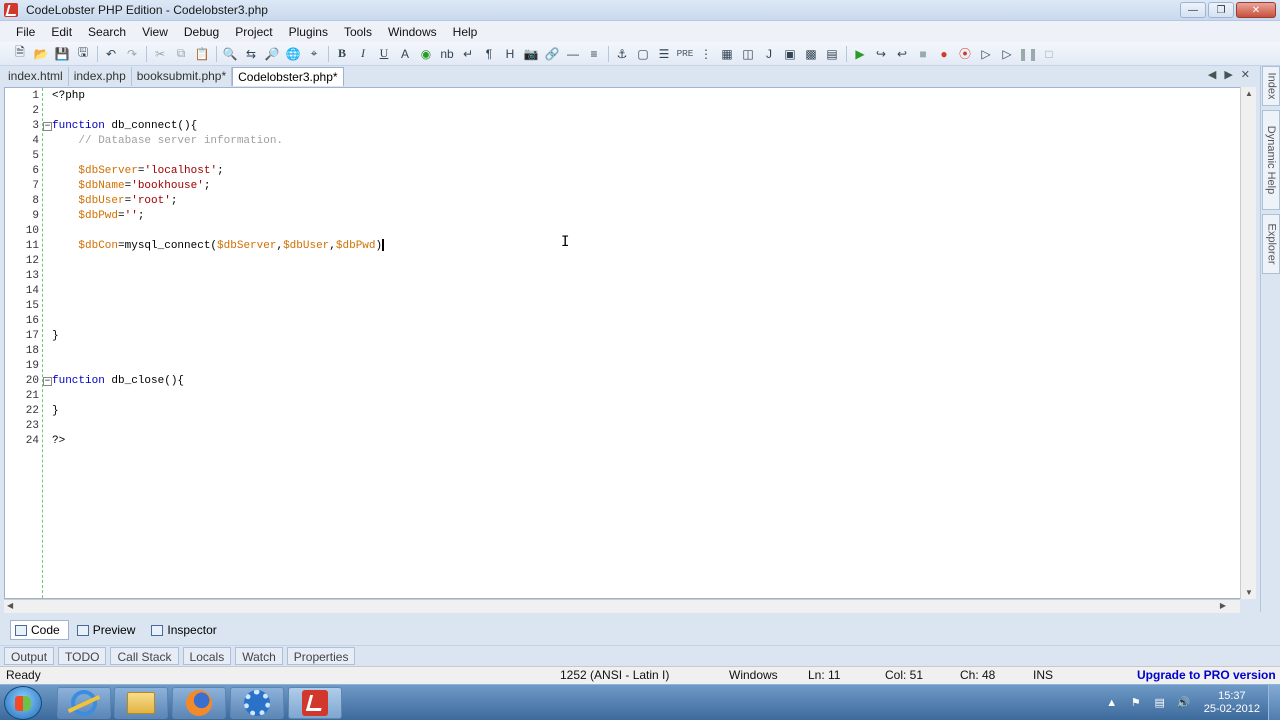 The height and width of the screenshot is (720, 1280). I want to click on redo-icon: ↷, so click(132, 54).